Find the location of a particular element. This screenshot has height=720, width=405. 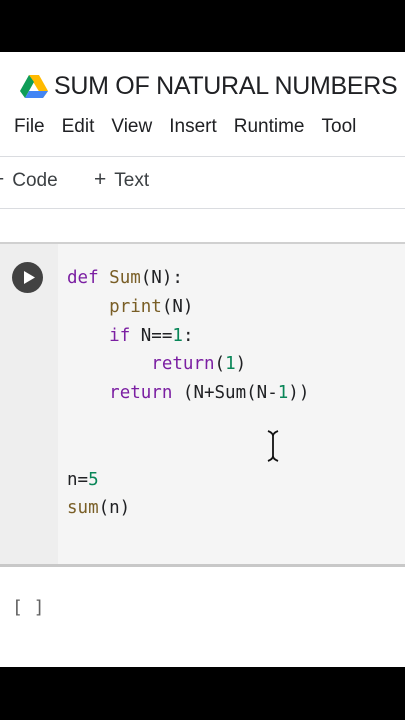

cell-gutter is located at coordinates (29, 404).